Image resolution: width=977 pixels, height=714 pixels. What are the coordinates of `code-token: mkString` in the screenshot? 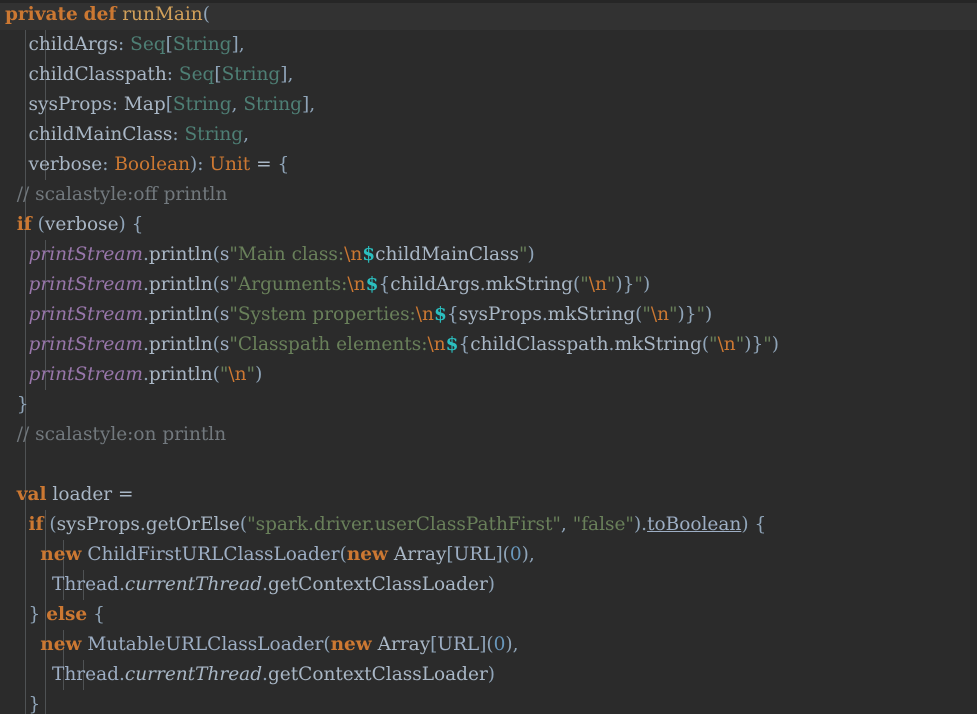 It's located at (658, 344).